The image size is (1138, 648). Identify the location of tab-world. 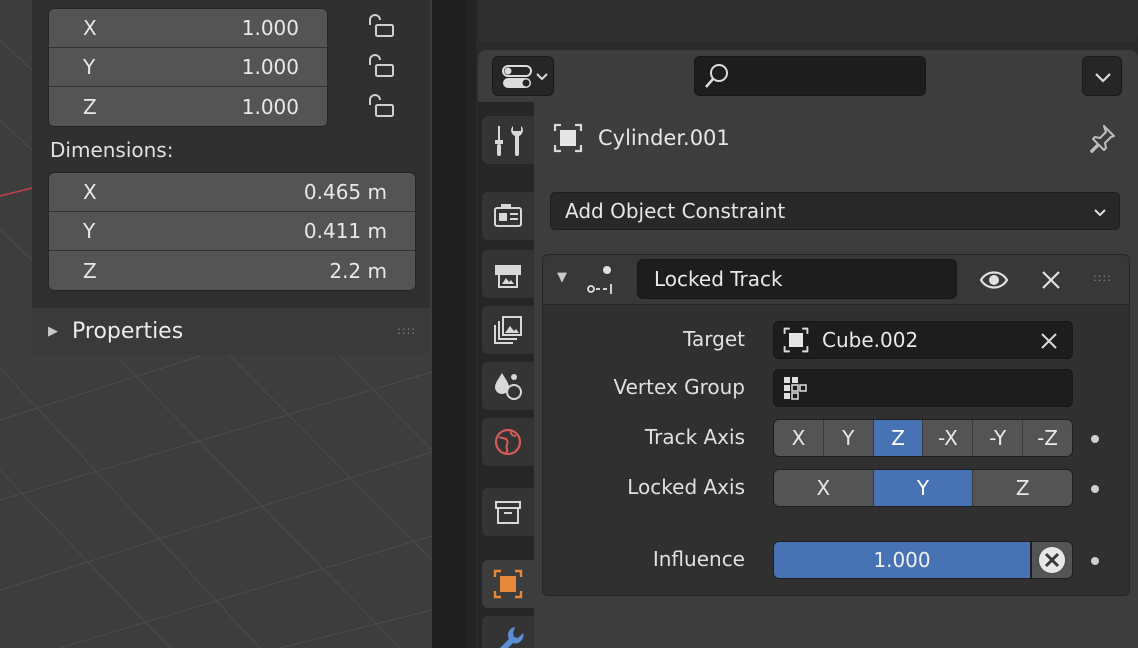
(508, 442).